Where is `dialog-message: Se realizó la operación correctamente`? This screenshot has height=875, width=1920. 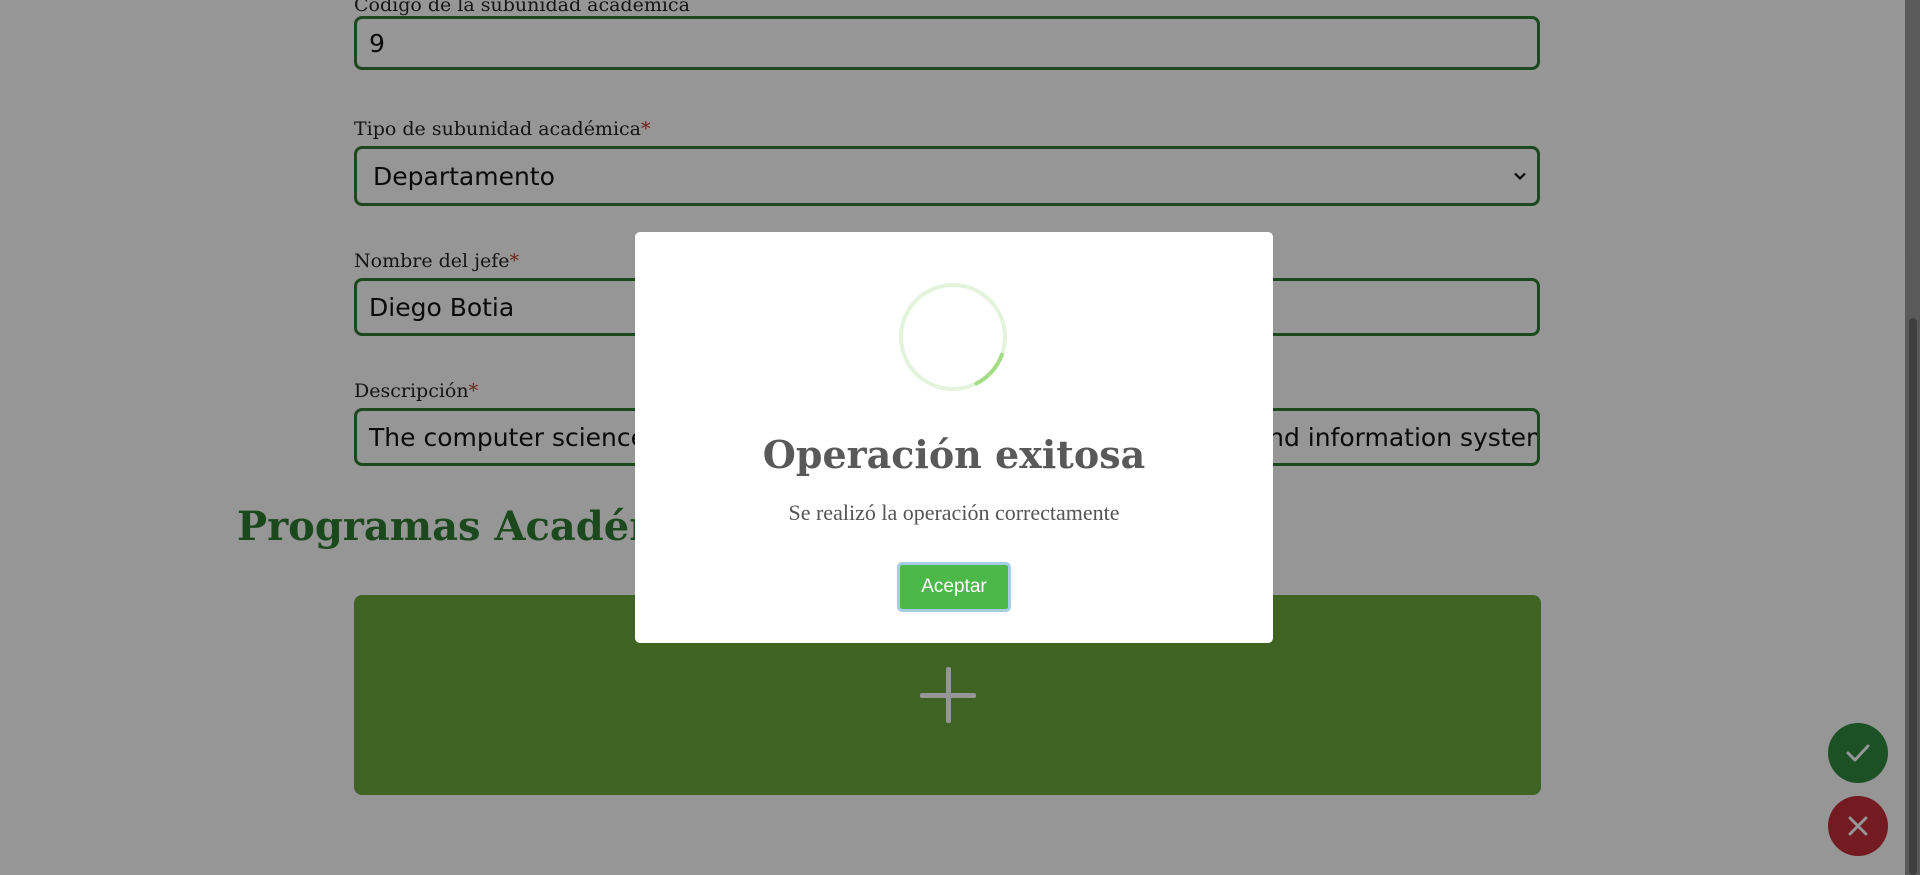 dialog-message: Se realizó la operación correctamente is located at coordinates (954, 512).